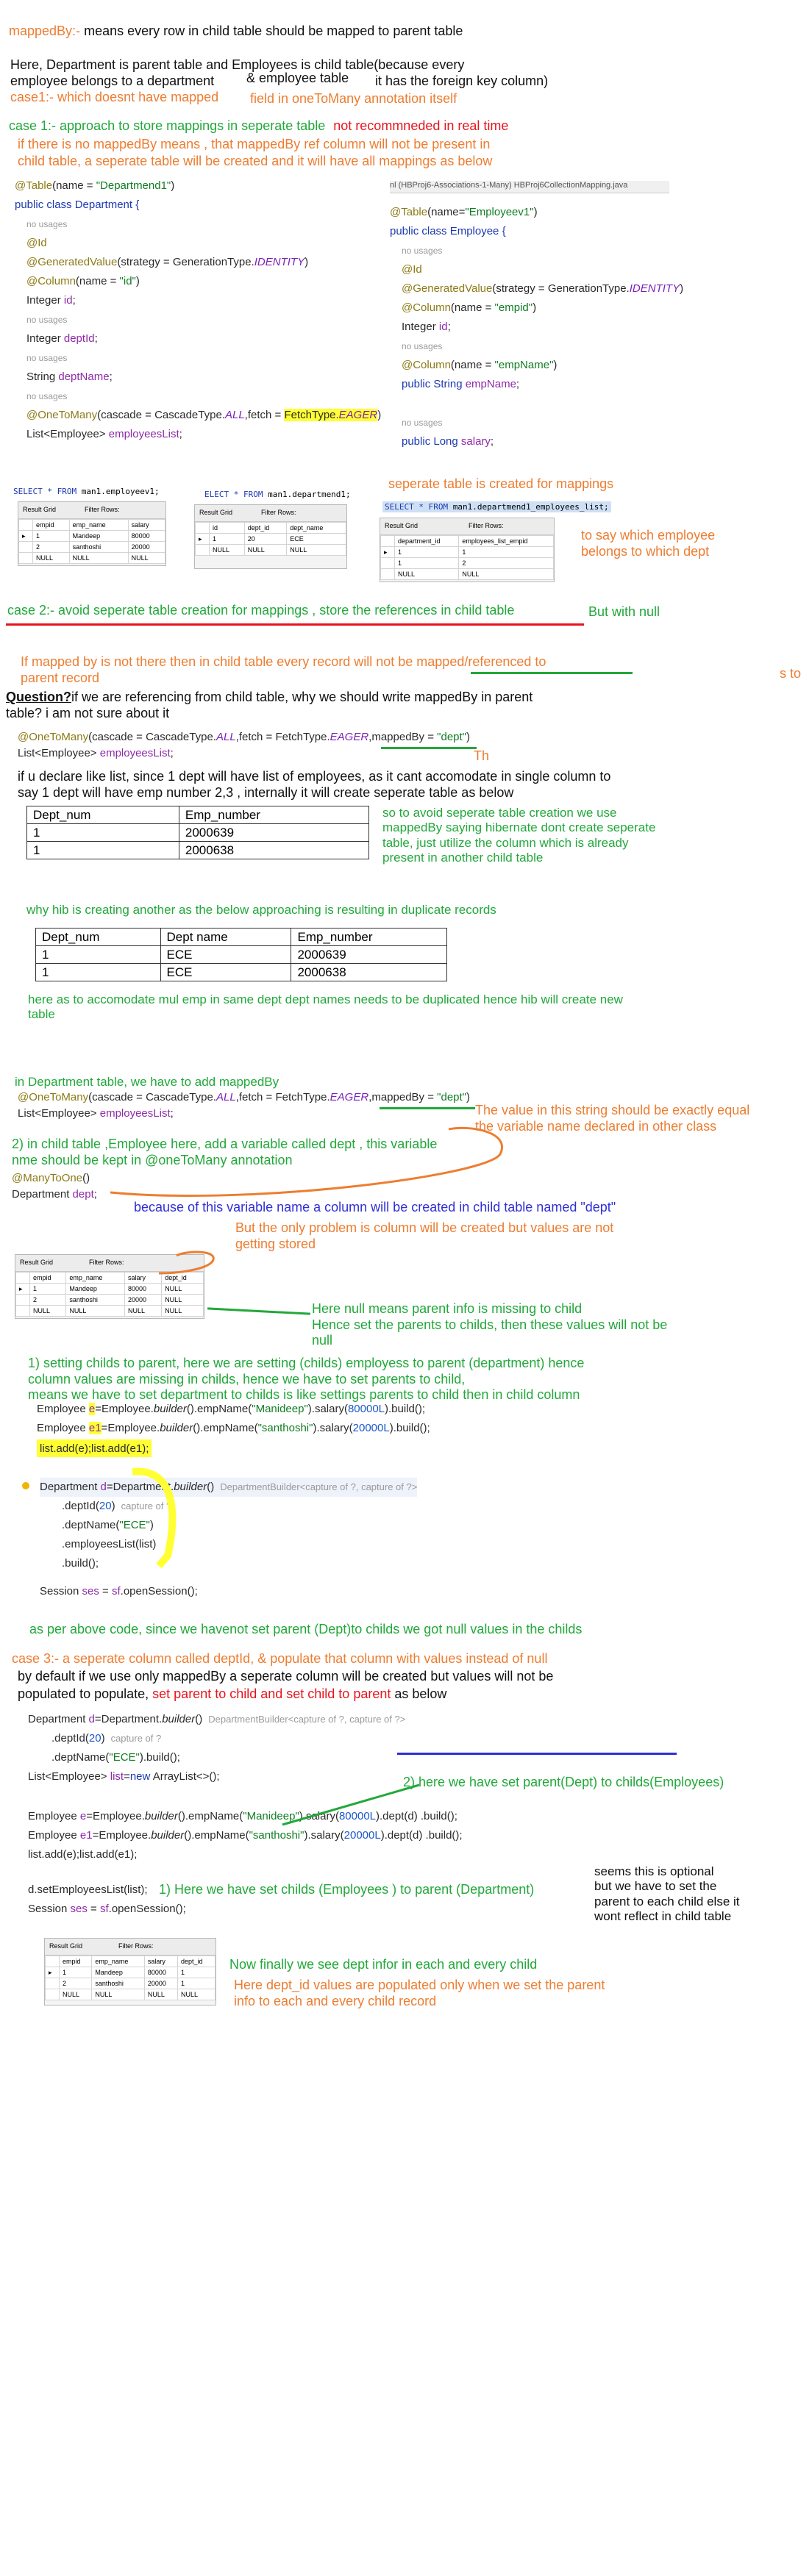 This screenshot has height=2576, width=812. I want to click on table-row: 12, so click(467, 563).